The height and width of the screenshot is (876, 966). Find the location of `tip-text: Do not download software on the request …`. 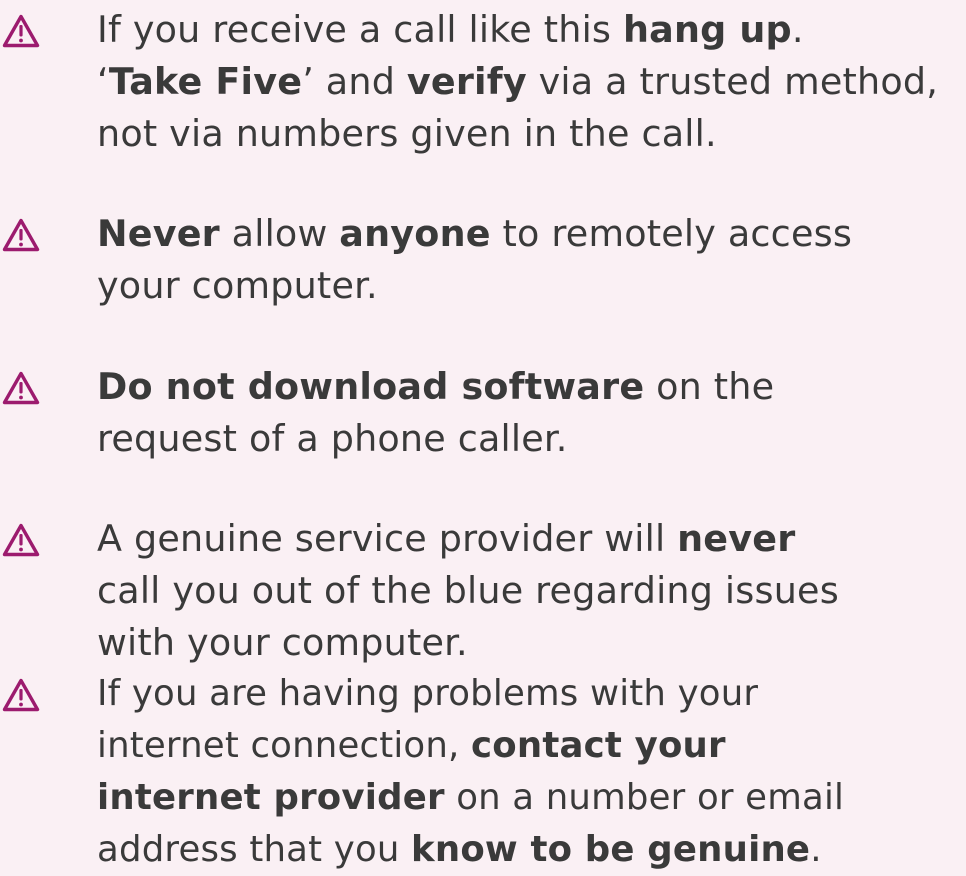

tip-text: Do not download software on the request … is located at coordinates (529, 413).